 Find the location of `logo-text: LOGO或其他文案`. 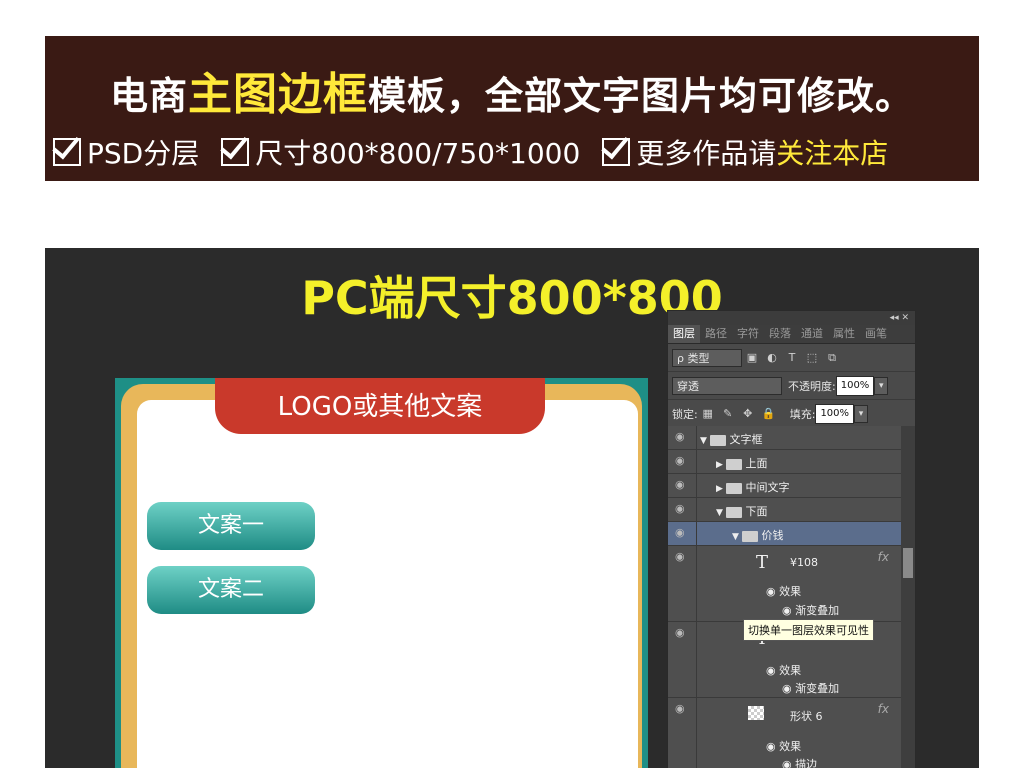

logo-text: LOGO或其他文案 is located at coordinates (380, 407).